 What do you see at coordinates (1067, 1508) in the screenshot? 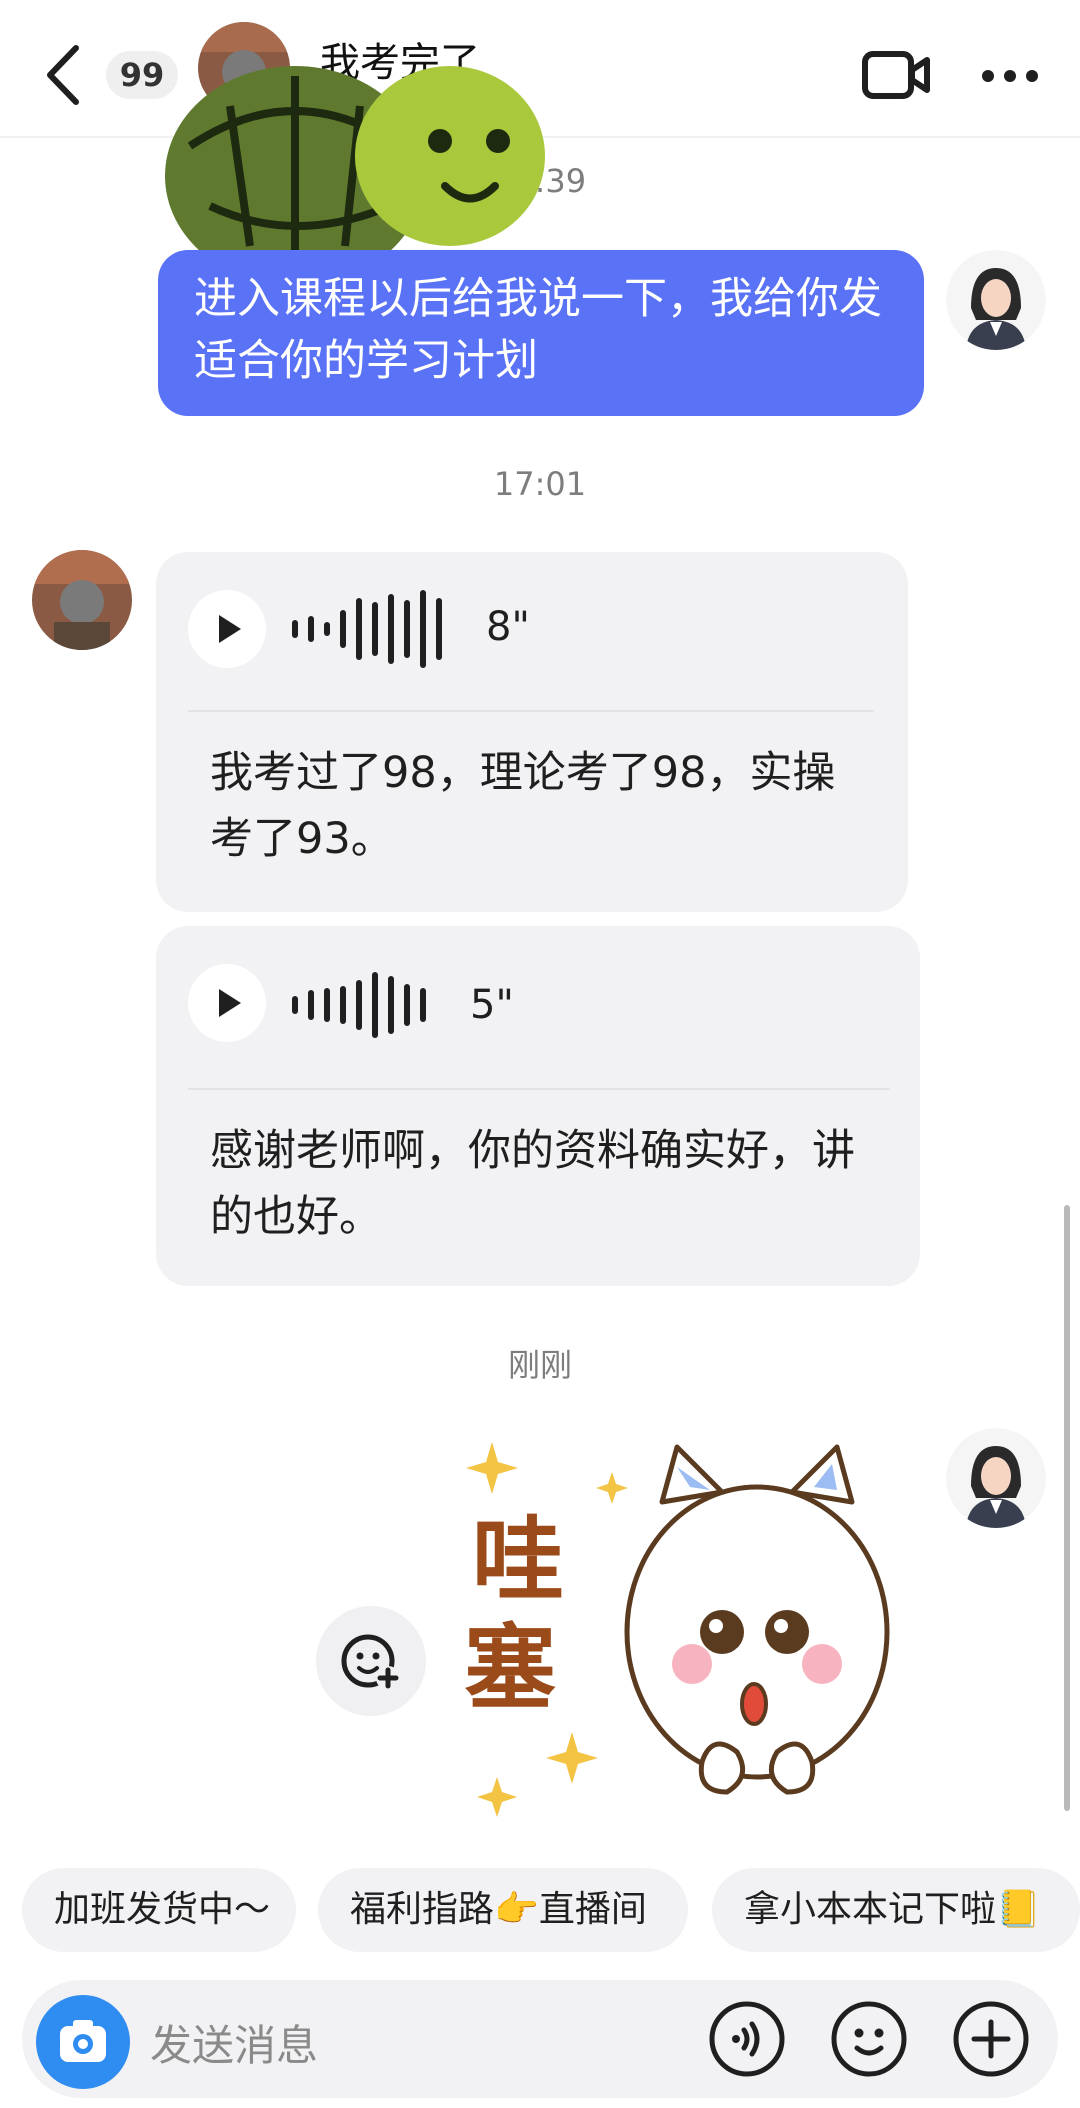
I see `scrollbar` at bounding box center [1067, 1508].